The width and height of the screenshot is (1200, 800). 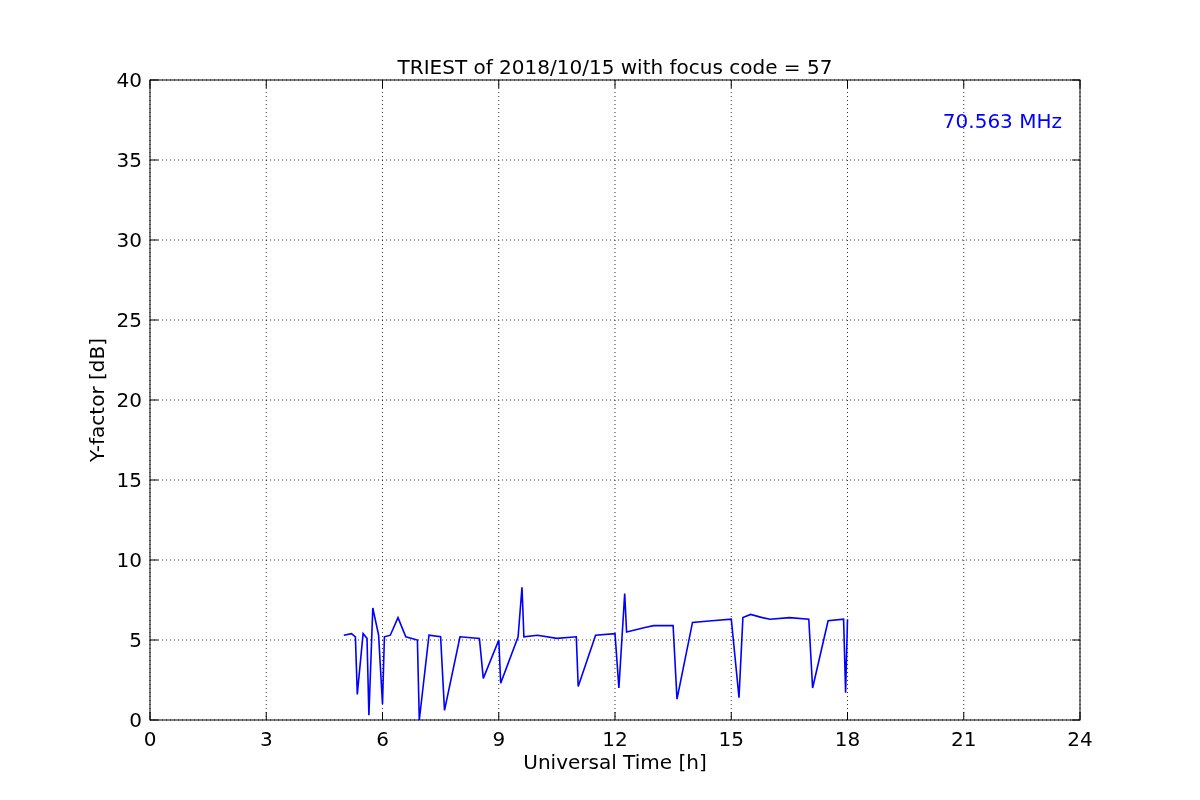 I want to click on axis-label: Y-factor [dB], so click(x=97, y=400).